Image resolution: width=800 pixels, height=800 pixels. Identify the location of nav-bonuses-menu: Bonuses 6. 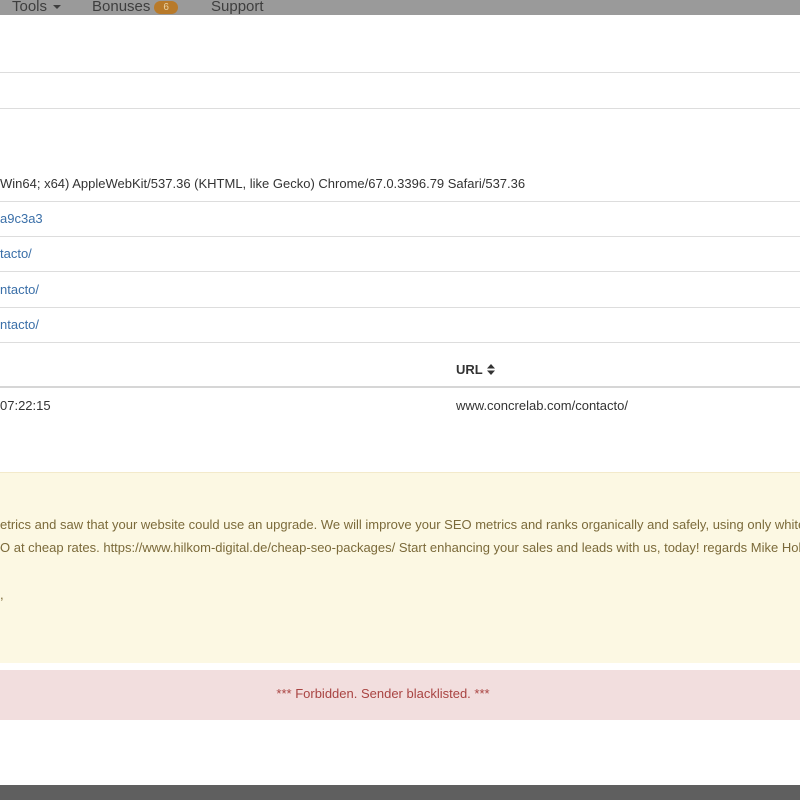
(135, 7).